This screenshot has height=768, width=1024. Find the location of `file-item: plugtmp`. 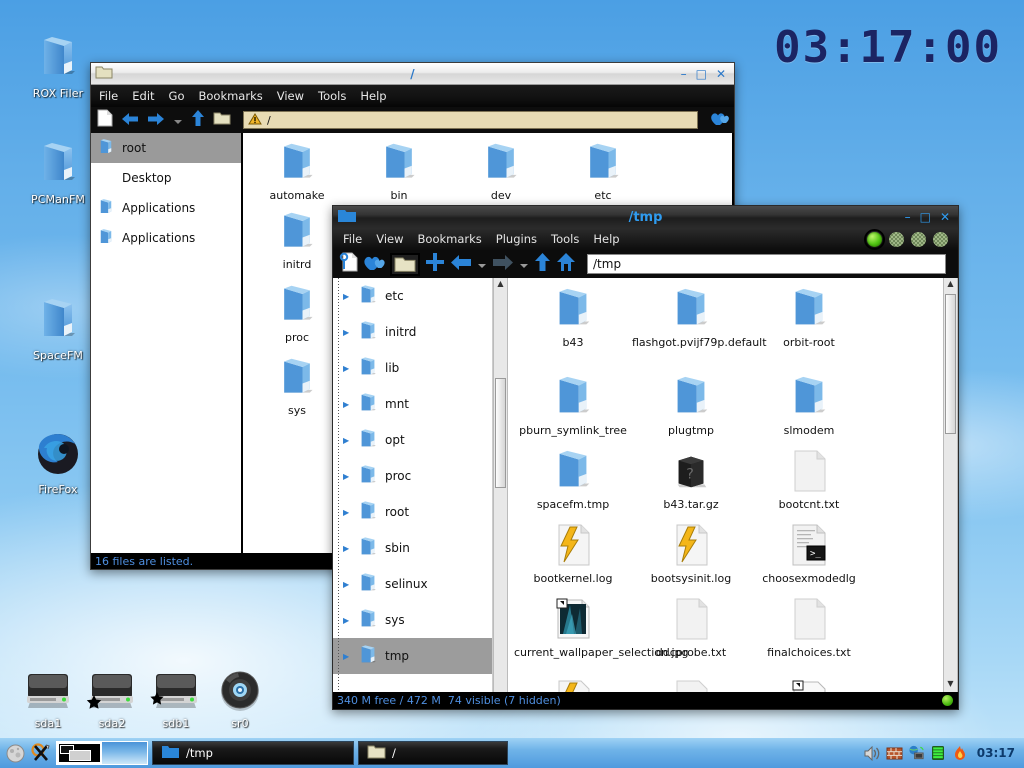

file-item: plugtmp is located at coordinates (691, 405).